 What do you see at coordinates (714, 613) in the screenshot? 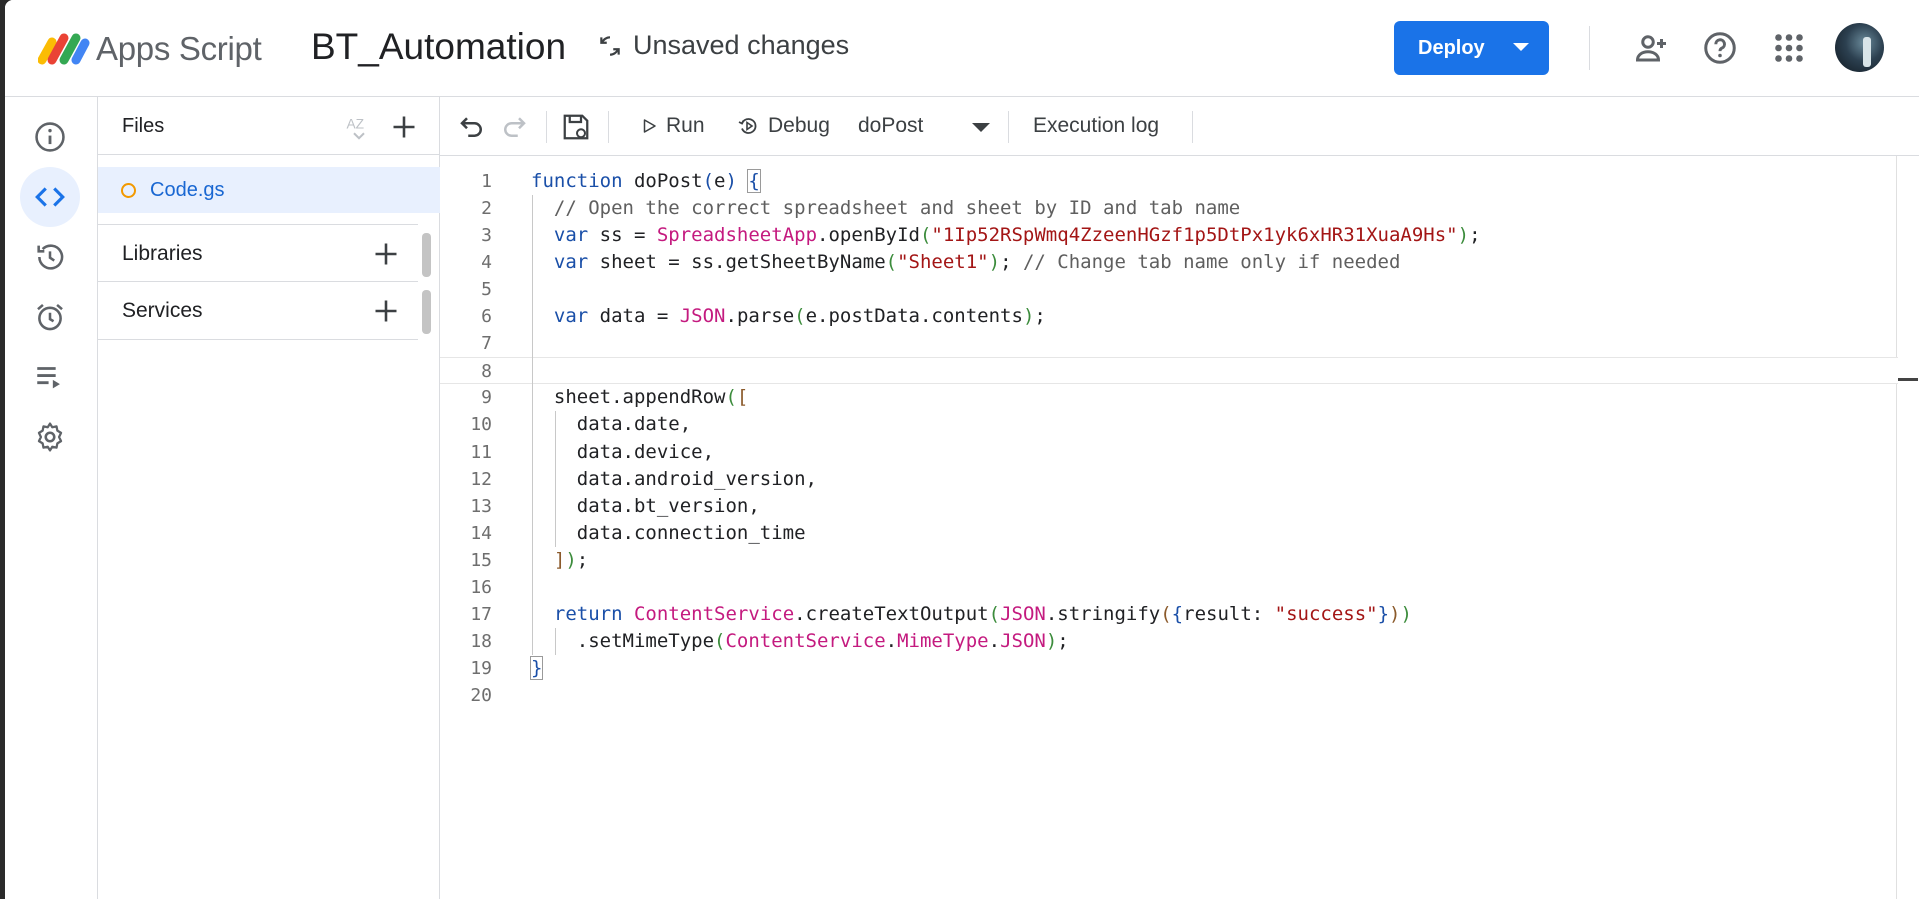
I see `code-token: ContentService` at bounding box center [714, 613].